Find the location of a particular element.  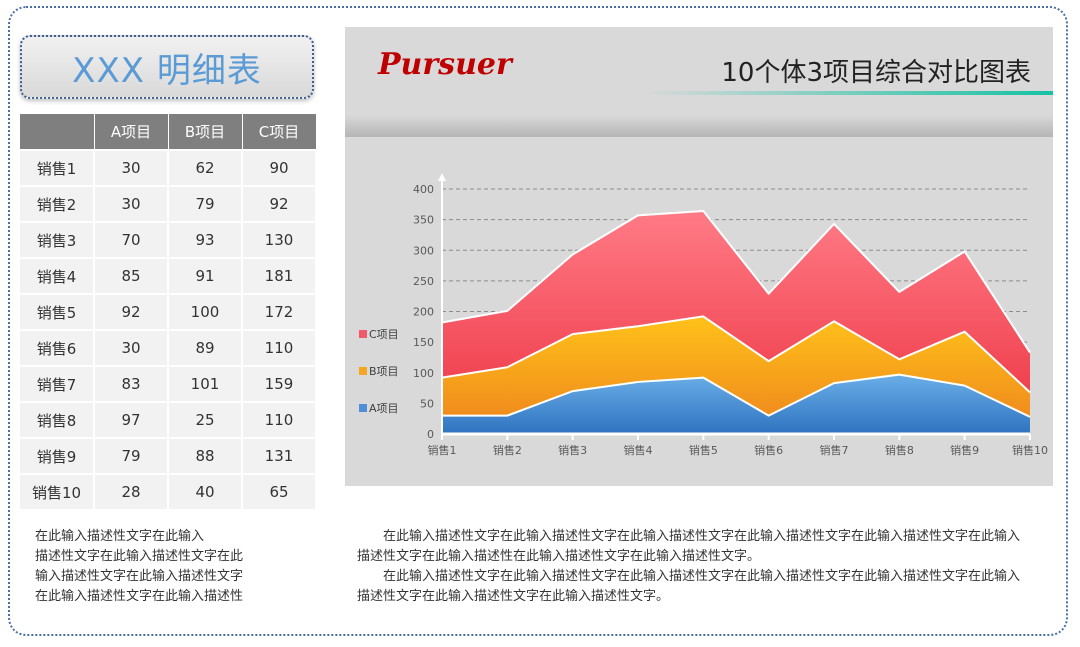

table-cell: 131 is located at coordinates (279, 455).